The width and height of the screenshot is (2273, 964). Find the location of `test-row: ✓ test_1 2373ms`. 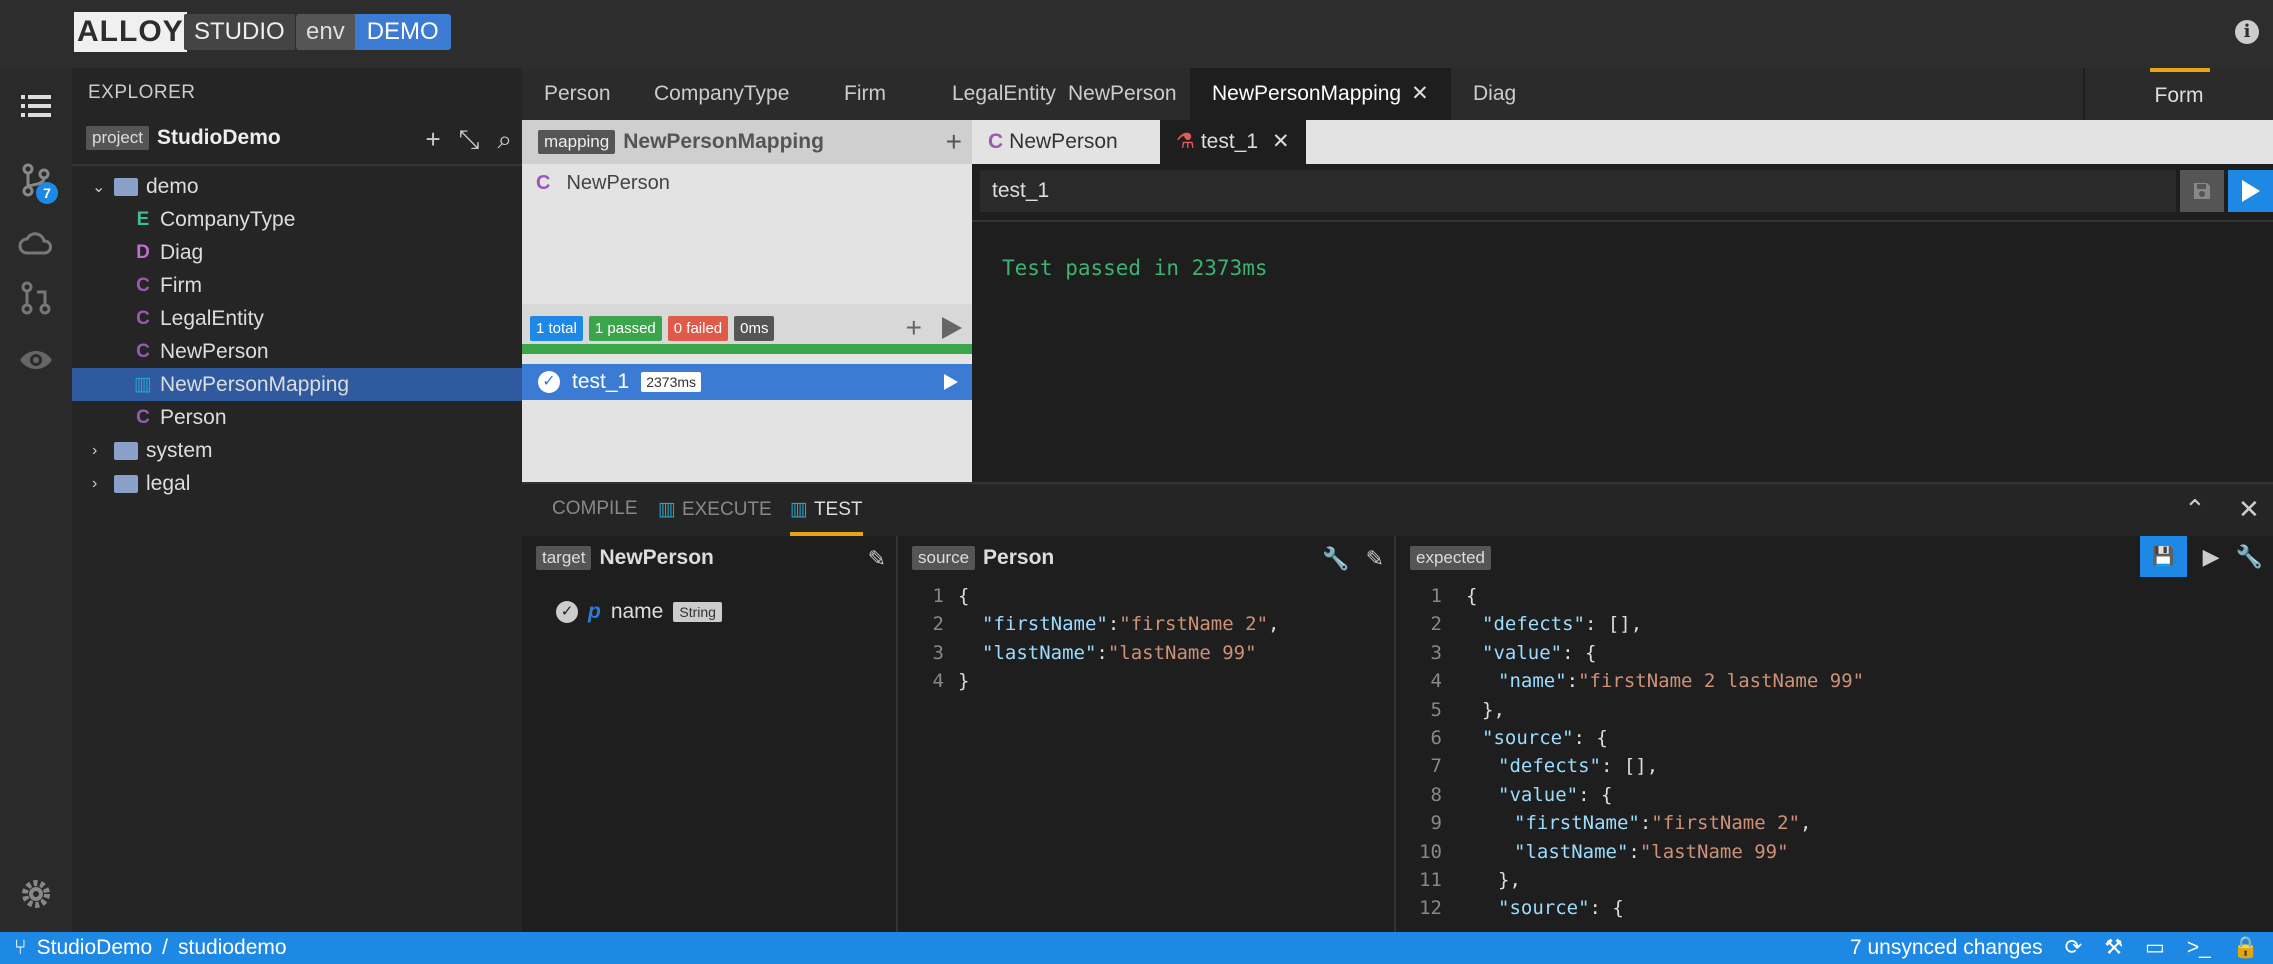

test-row: ✓ test_1 2373ms is located at coordinates (747, 382).